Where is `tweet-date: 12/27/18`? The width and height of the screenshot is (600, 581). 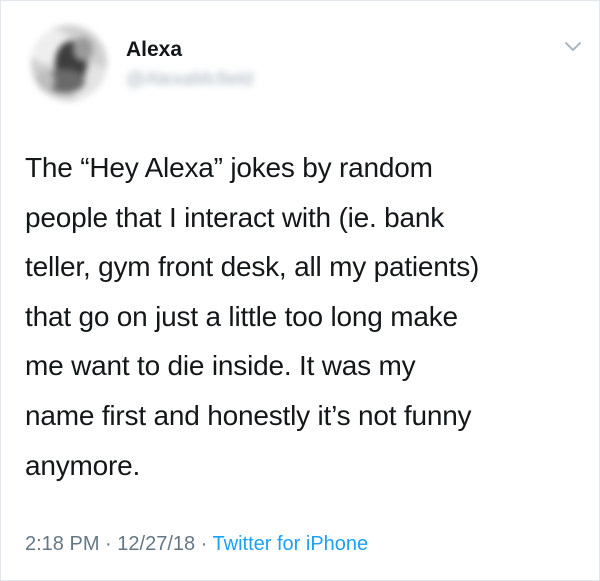 tweet-date: 12/27/18 is located at coordinates (156, 544).